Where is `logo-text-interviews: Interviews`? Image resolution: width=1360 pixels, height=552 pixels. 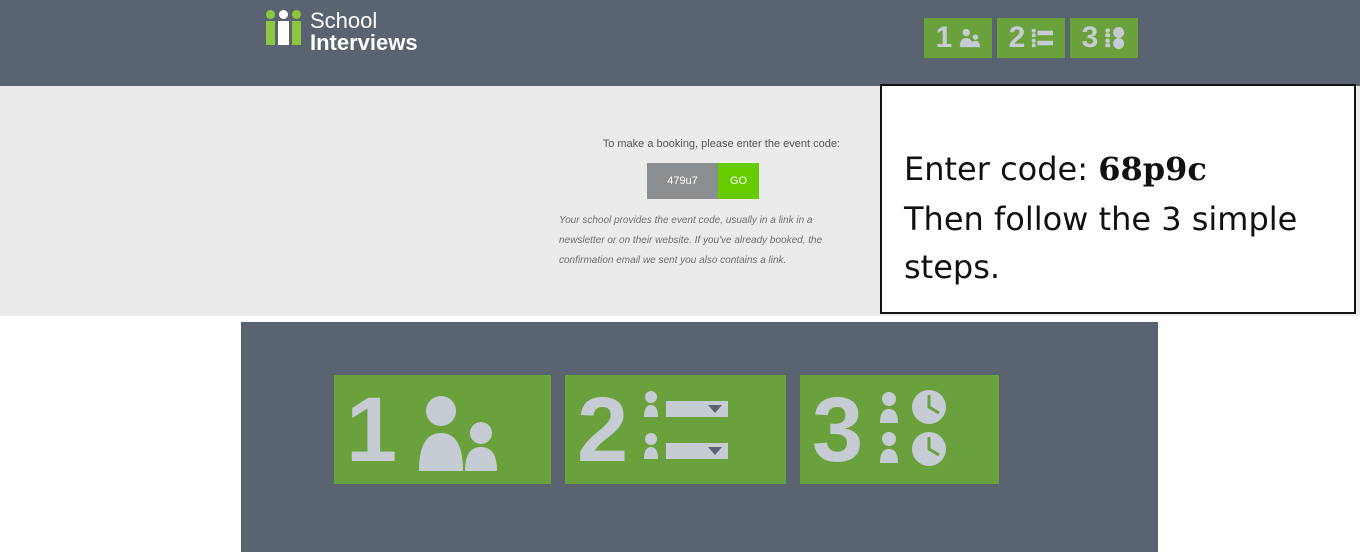 logo-text-interviews: Interviews is located at coordinates (364, 42).